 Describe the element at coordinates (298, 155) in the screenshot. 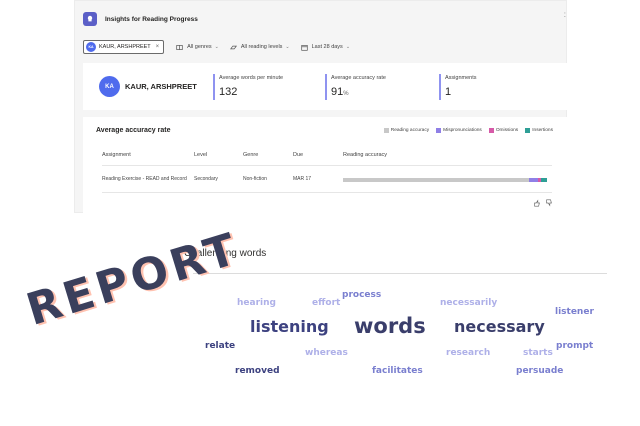

I see `column-header-due: Due` at that location.